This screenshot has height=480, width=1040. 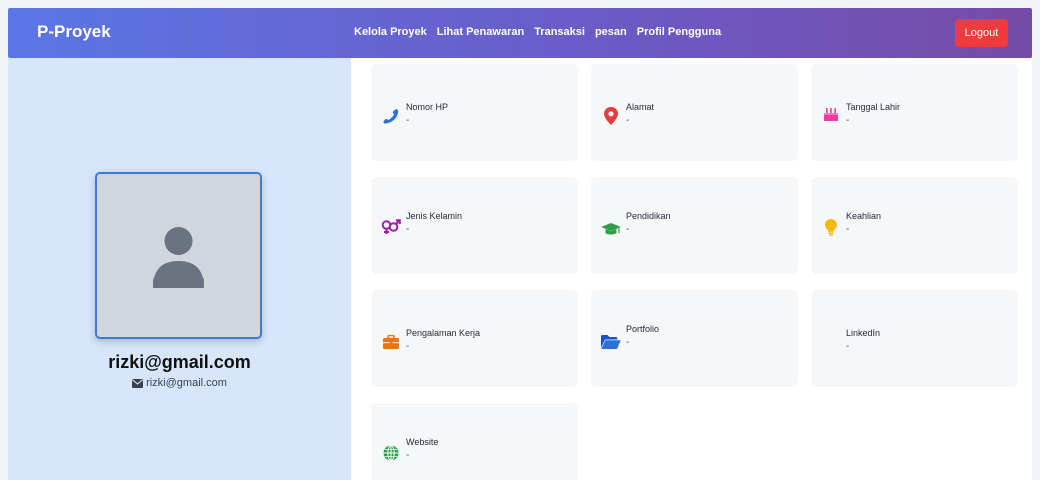 What do you see at coordinates (611, 32) in the screenshot?
I see `nav-link-pesan: pesan` at bounding box center [611, 32].